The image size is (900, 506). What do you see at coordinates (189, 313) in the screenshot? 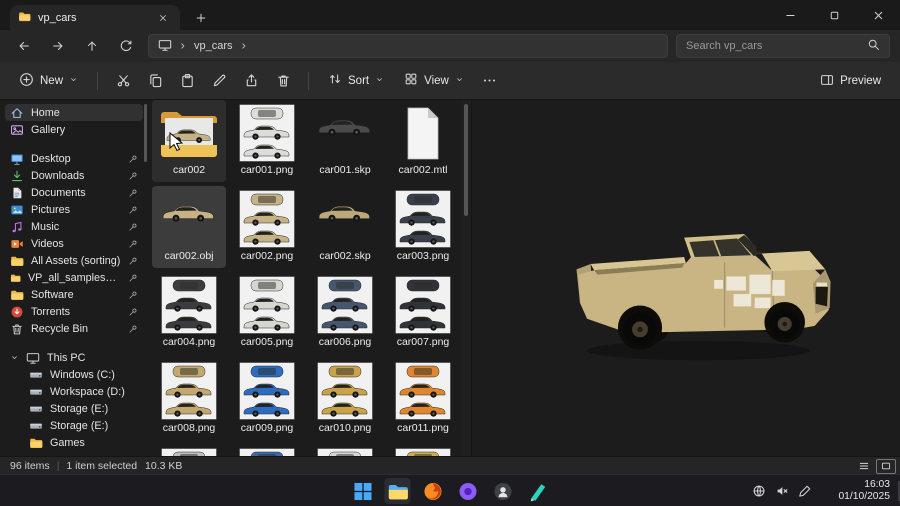
I see `file-car004-png: car004.png` at bounding box center [189, 313].